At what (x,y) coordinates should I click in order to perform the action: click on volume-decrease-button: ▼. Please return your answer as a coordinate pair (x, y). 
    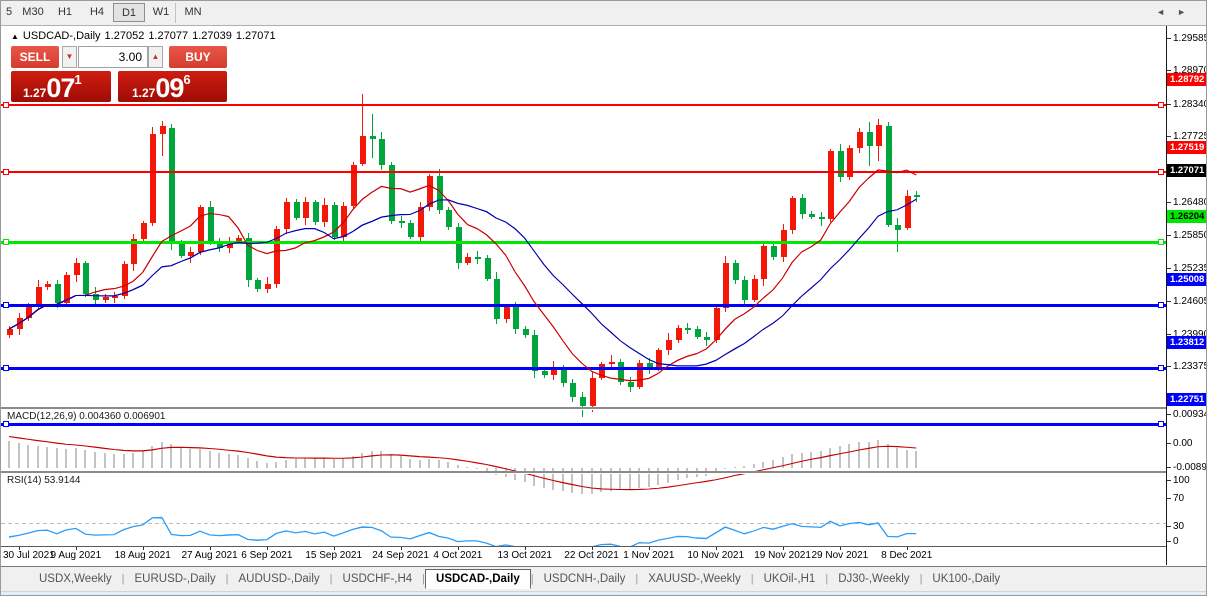
    Looking at the image, I should click on (69, 57).